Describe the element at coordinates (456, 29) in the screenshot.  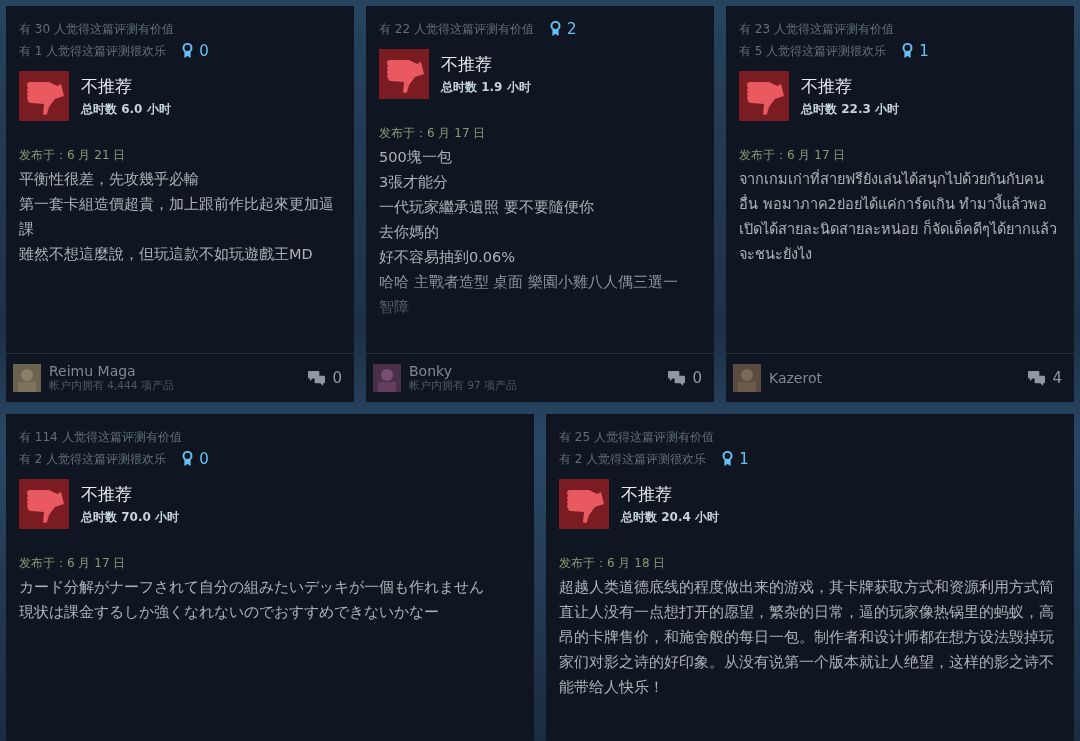
I see `helpful-count: 有 22 人觉得这篇评测有价值` at that location.